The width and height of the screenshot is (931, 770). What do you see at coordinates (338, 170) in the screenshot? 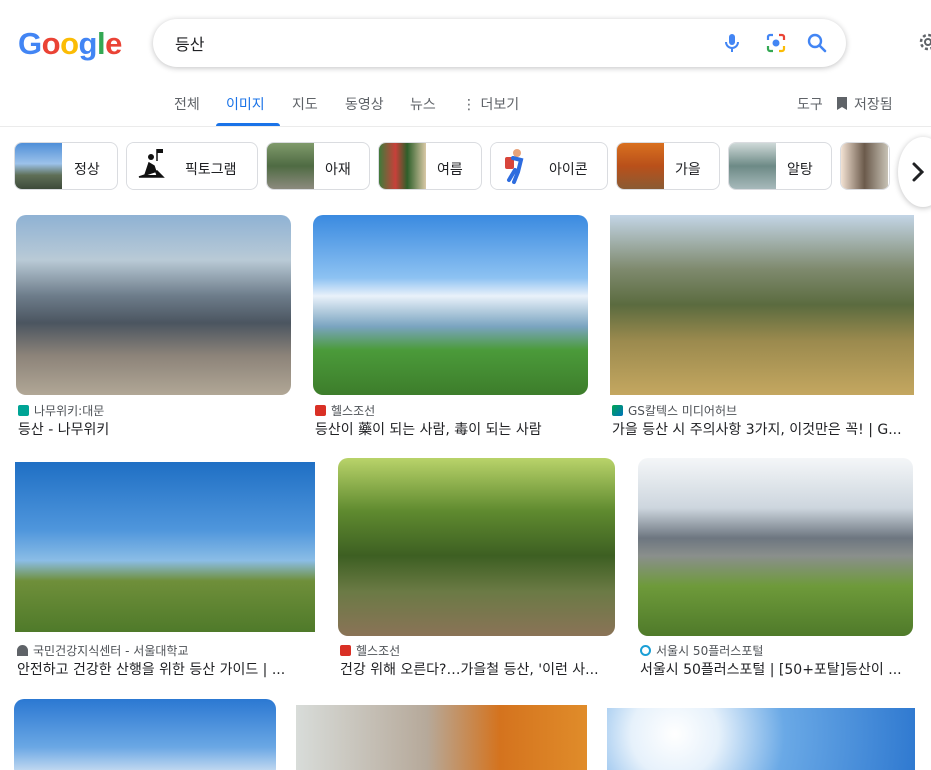
I see `chip-label: 아재` at bounding box center [338, 170].